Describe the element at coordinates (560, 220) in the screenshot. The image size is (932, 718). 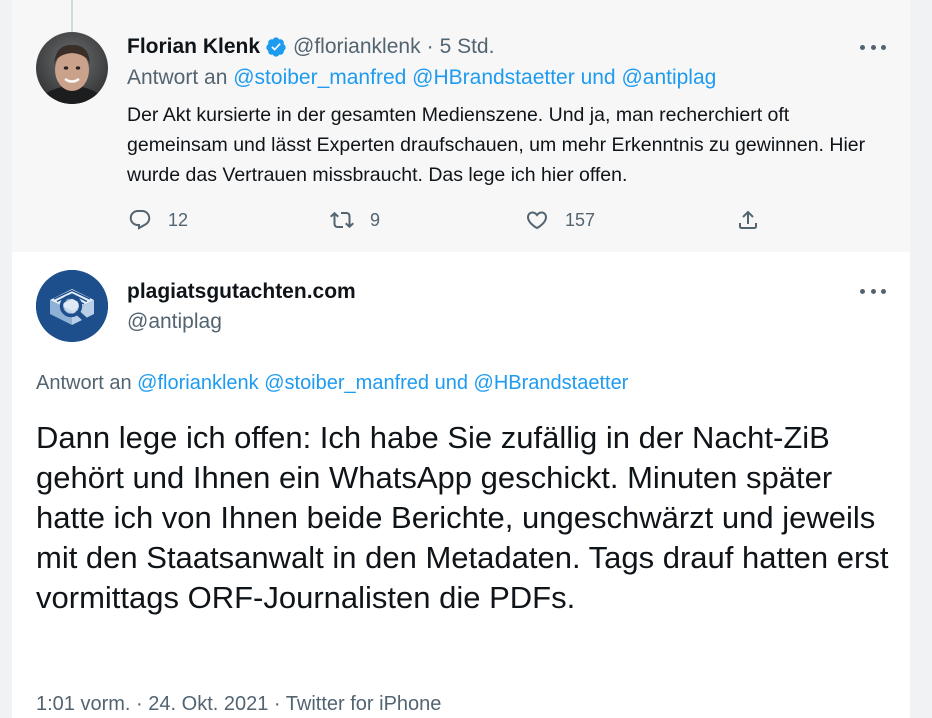
I see `like-button: 157` at that location.